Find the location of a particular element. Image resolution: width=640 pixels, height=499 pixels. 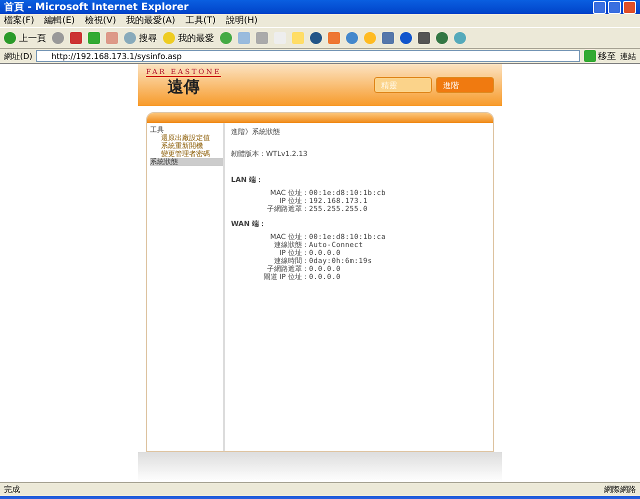

menu-item: 說明(H) is located at coordinates (242, 20).